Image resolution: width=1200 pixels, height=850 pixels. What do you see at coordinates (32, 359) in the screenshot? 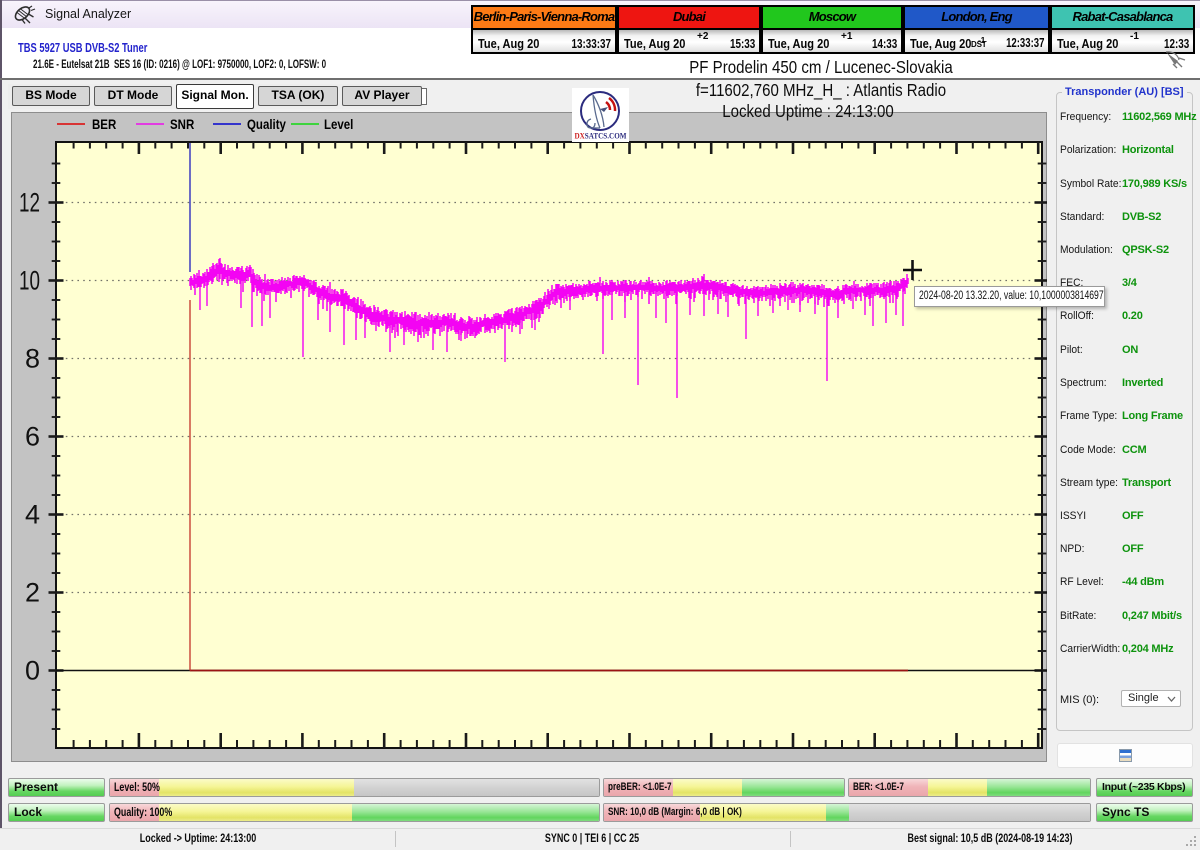
I see `svg-text: 8` at bounding box center [32, 359].